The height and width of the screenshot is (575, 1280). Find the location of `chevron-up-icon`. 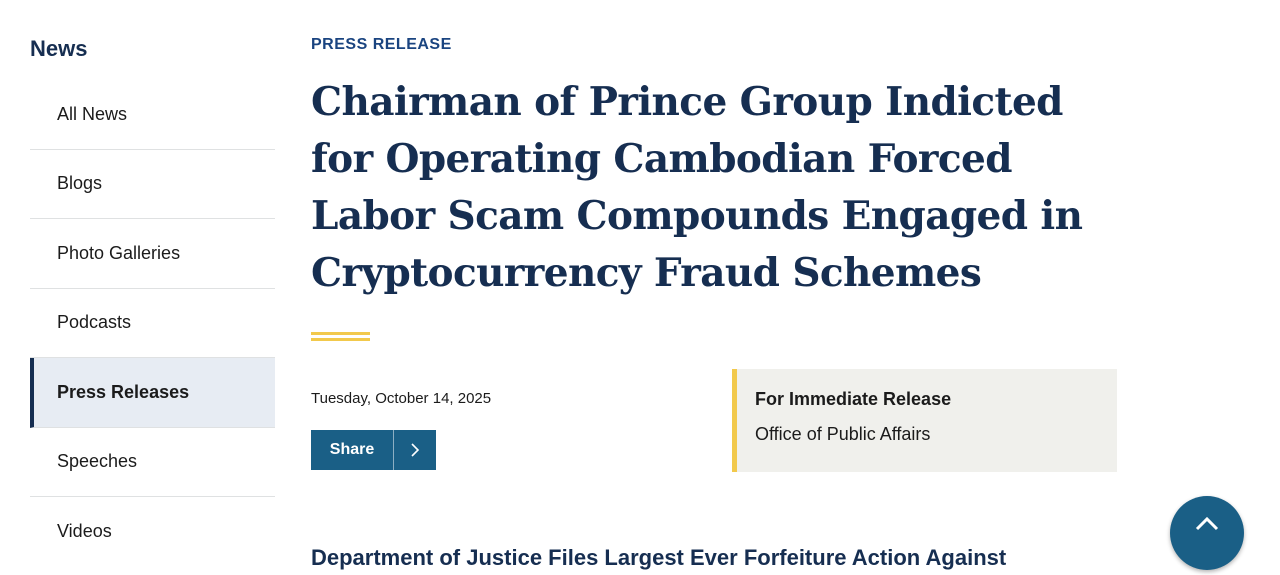

chevron-up-icon is located at coordinates (1207, 530).